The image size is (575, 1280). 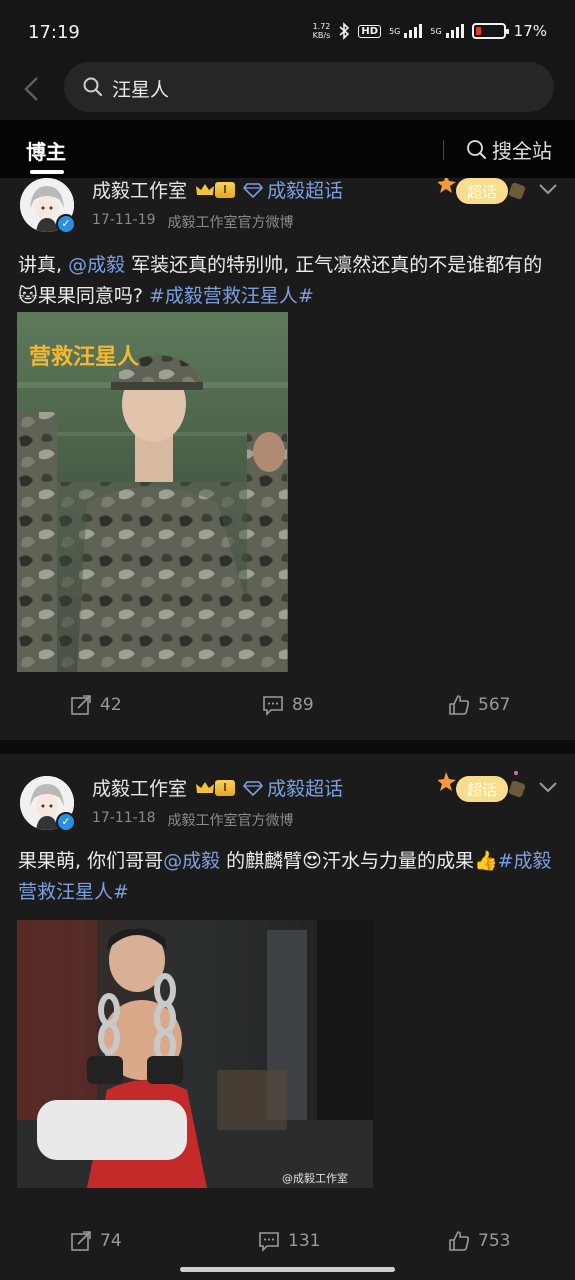 I want to click on repost-button: 74, so click(x=96, y=1241).